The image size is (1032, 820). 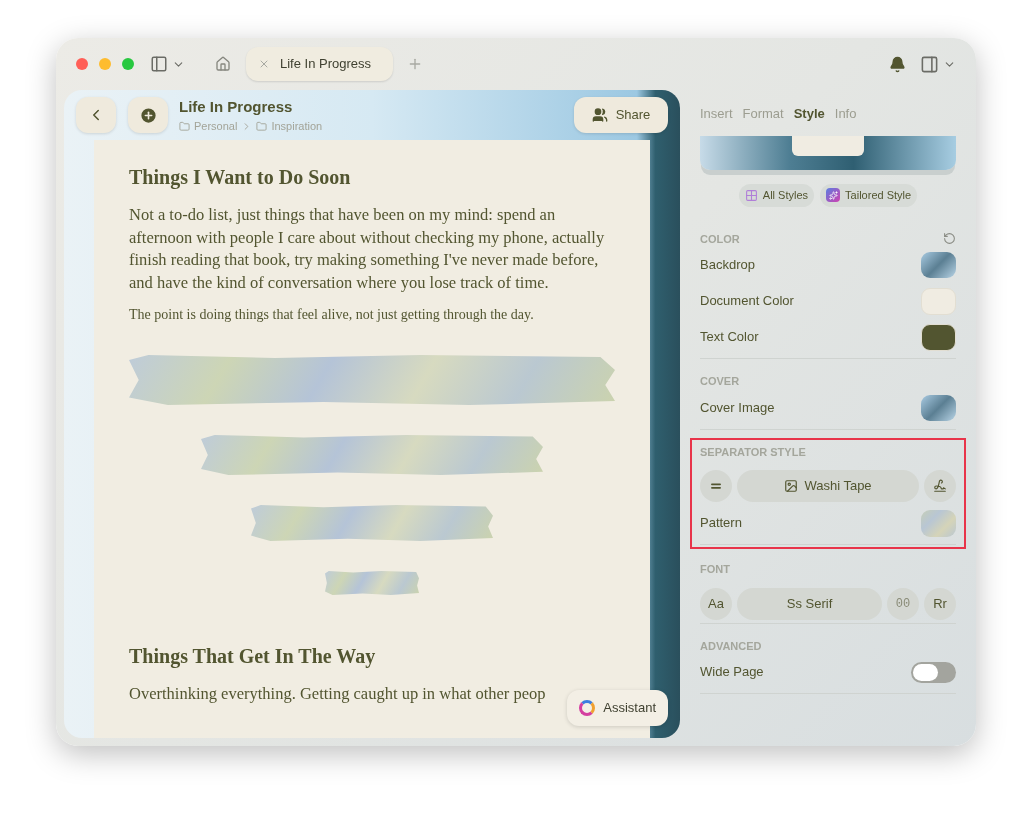 What do you see at coordinates (721, 523) in the screenshot?
I see `row-label: Pattern` at bounding box center [721, 523].